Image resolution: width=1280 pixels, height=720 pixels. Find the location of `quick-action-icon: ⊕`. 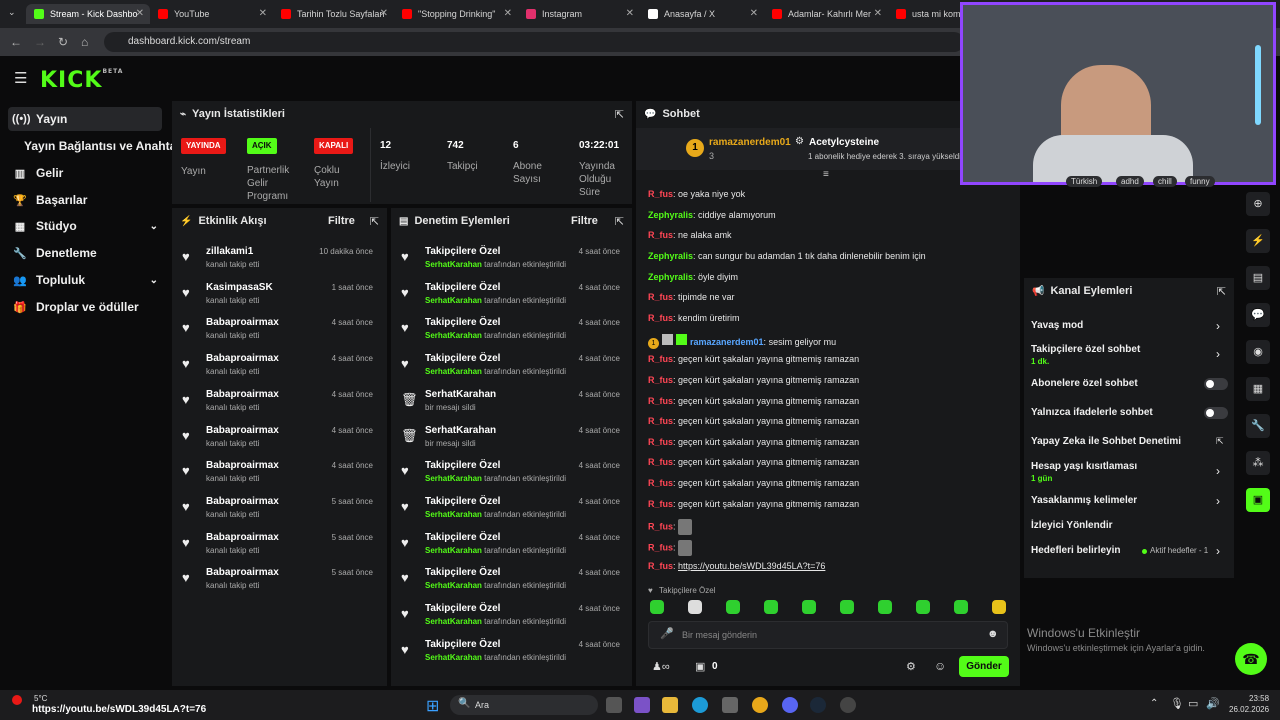

quick-action-icon: ⊕ is located at coordinates (1258, 204).